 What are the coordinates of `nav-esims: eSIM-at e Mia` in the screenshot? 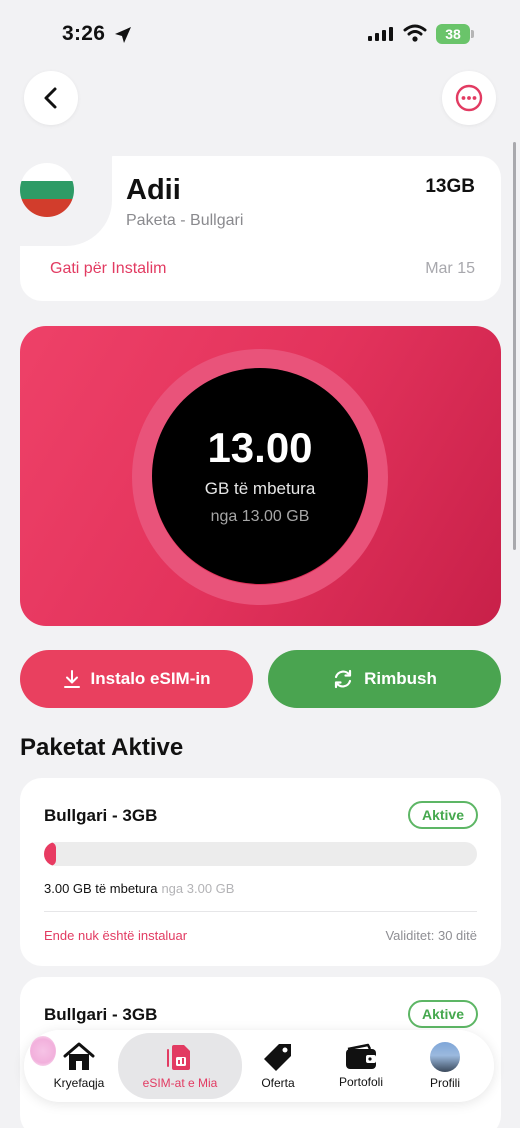 It's located at (180, 1066).